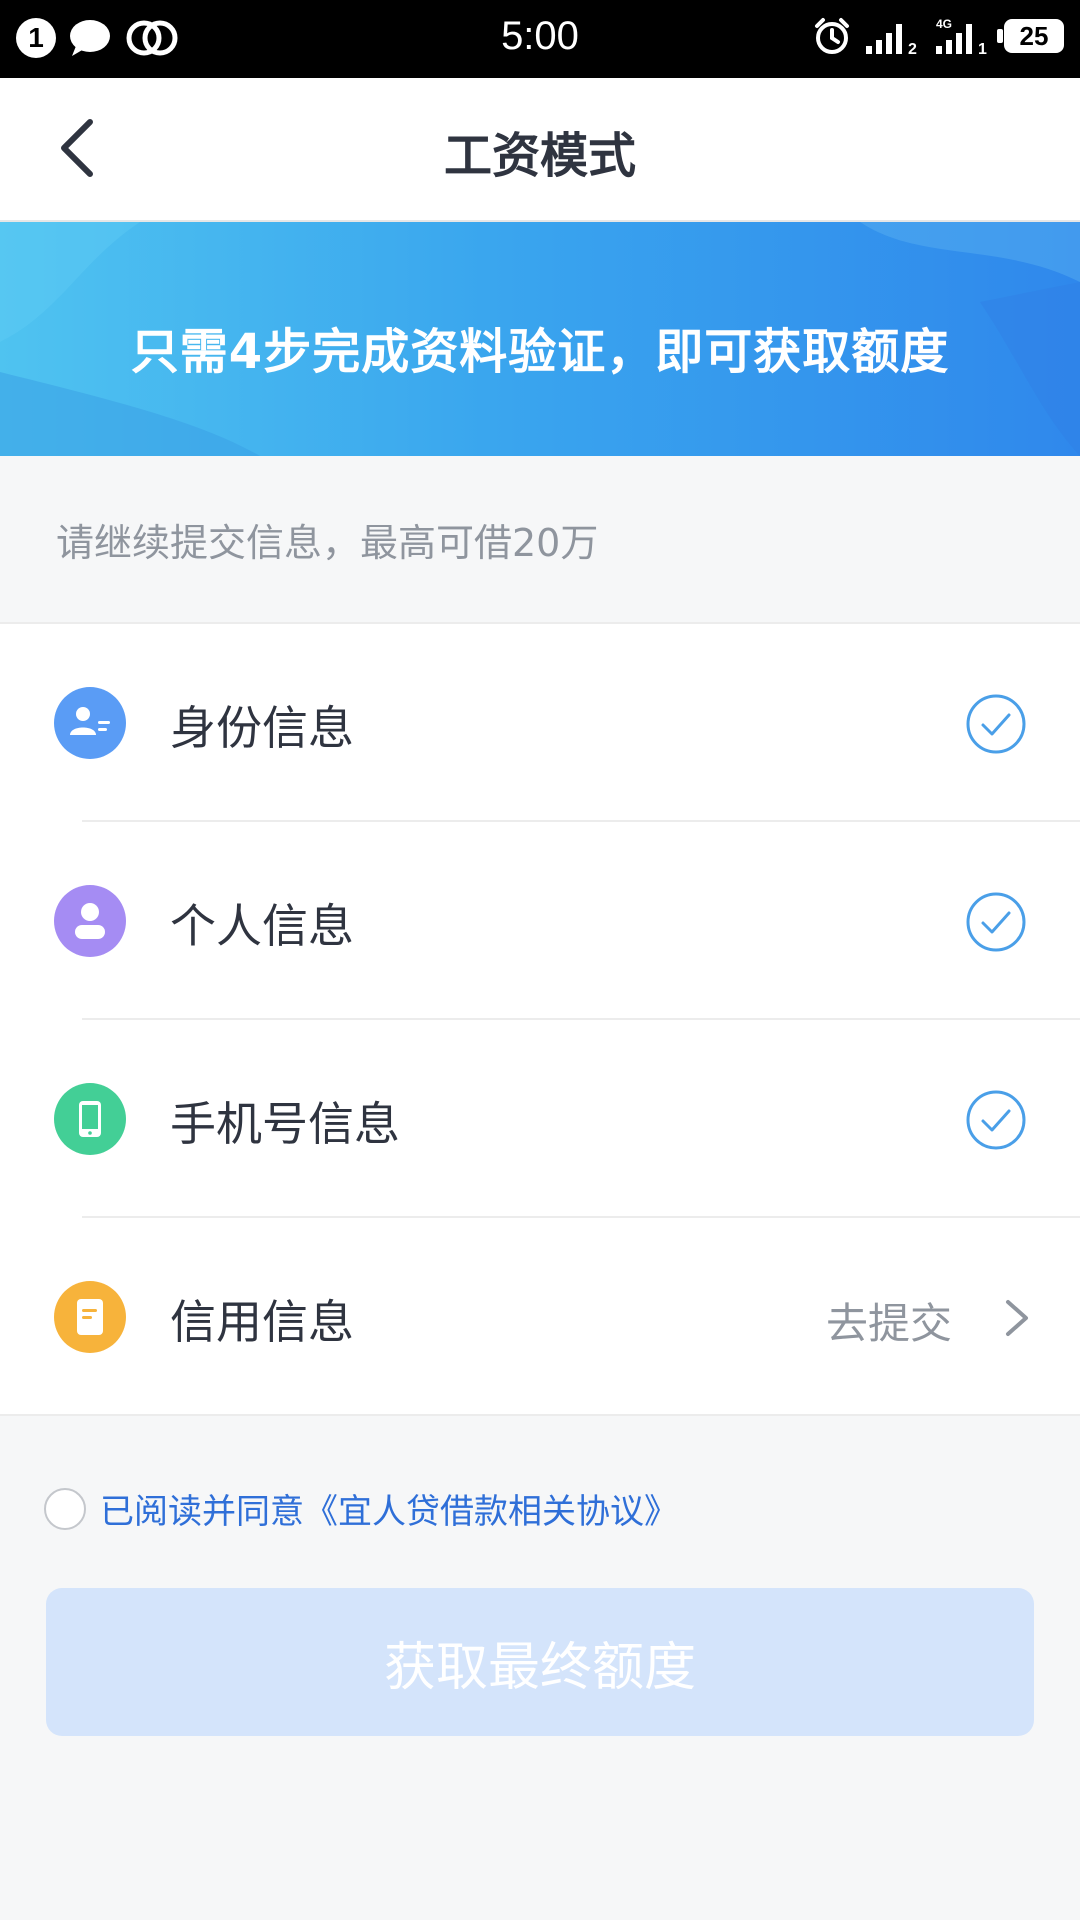  I want to click on promo-banner: 只需4步完成资料验证，即可获取额度, so click(540, 339).